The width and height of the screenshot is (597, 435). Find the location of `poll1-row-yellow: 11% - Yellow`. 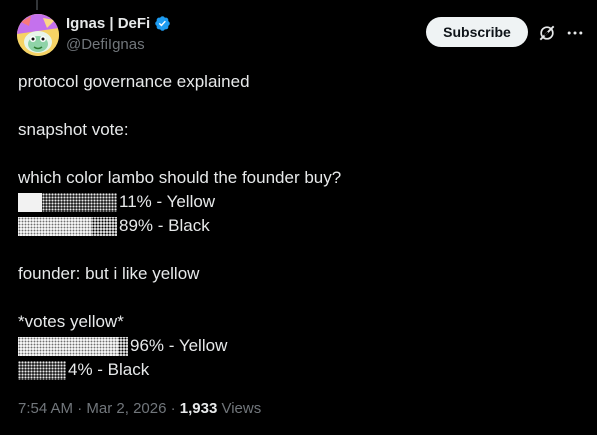

poll1-row-yellow: 11% - Yellow is located at coordinates (298, 202).